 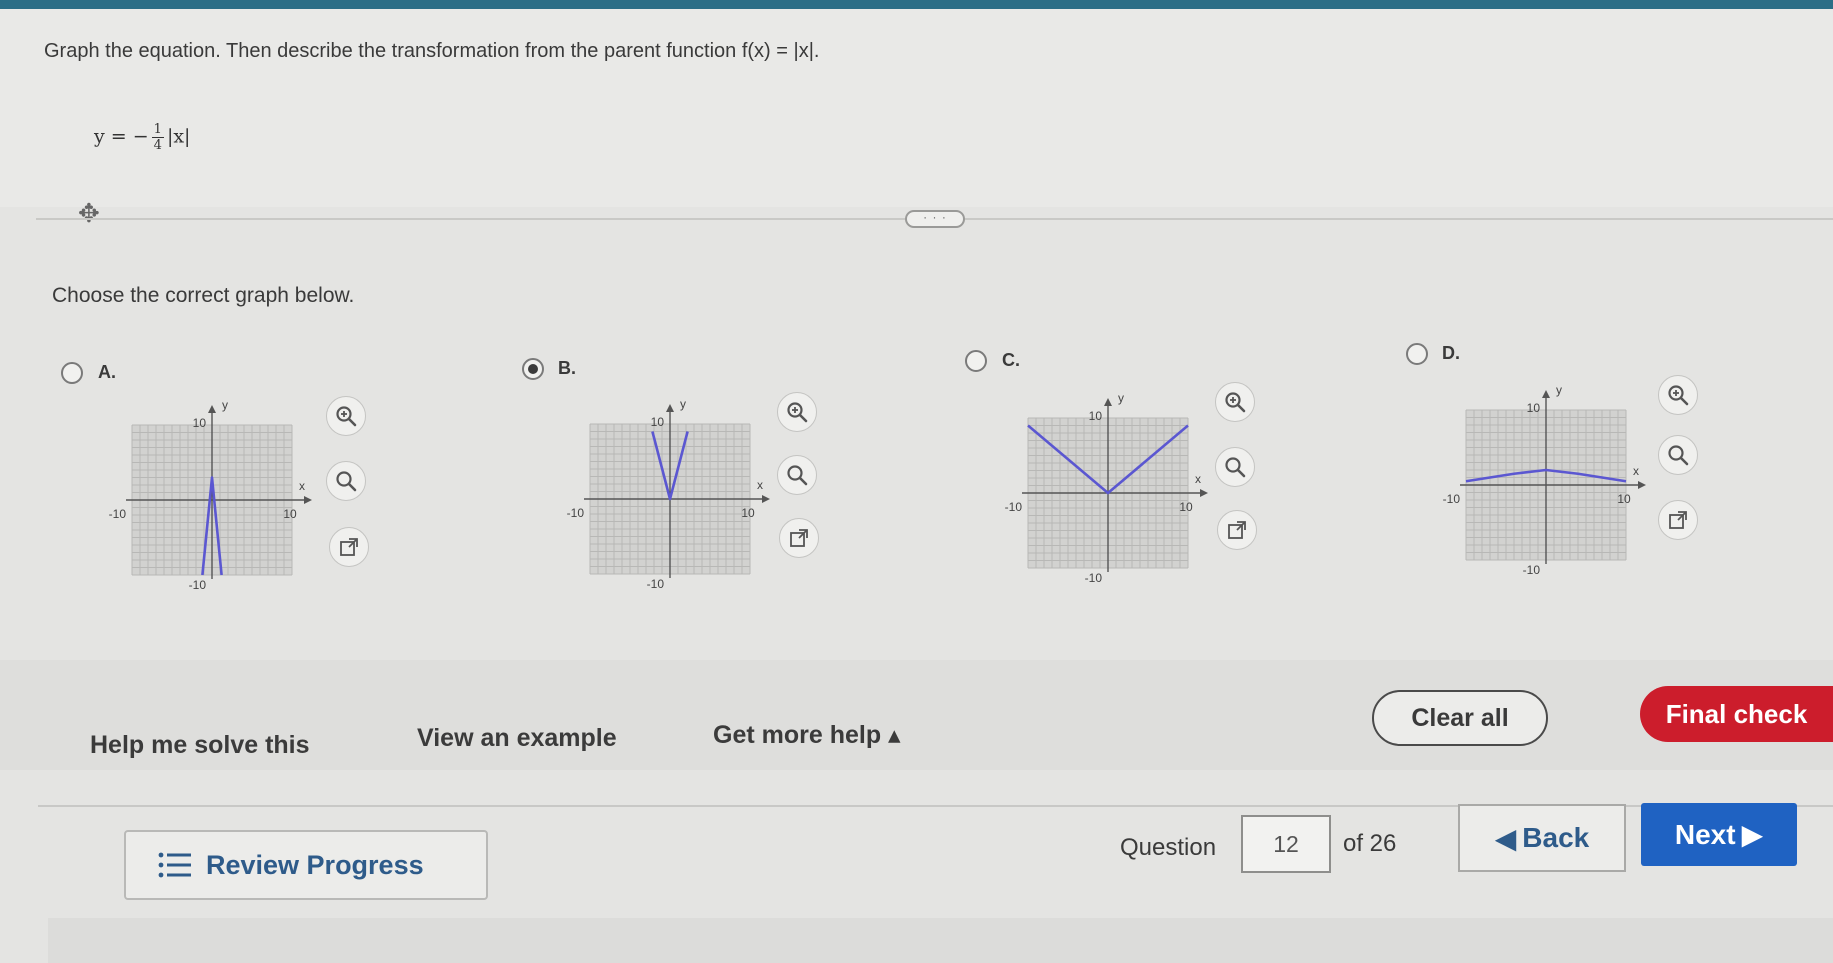 What do you see at coordinates (517, 738) in the screenshot?
I see `view-example-link: View an example` at bounding box center [517, 738].